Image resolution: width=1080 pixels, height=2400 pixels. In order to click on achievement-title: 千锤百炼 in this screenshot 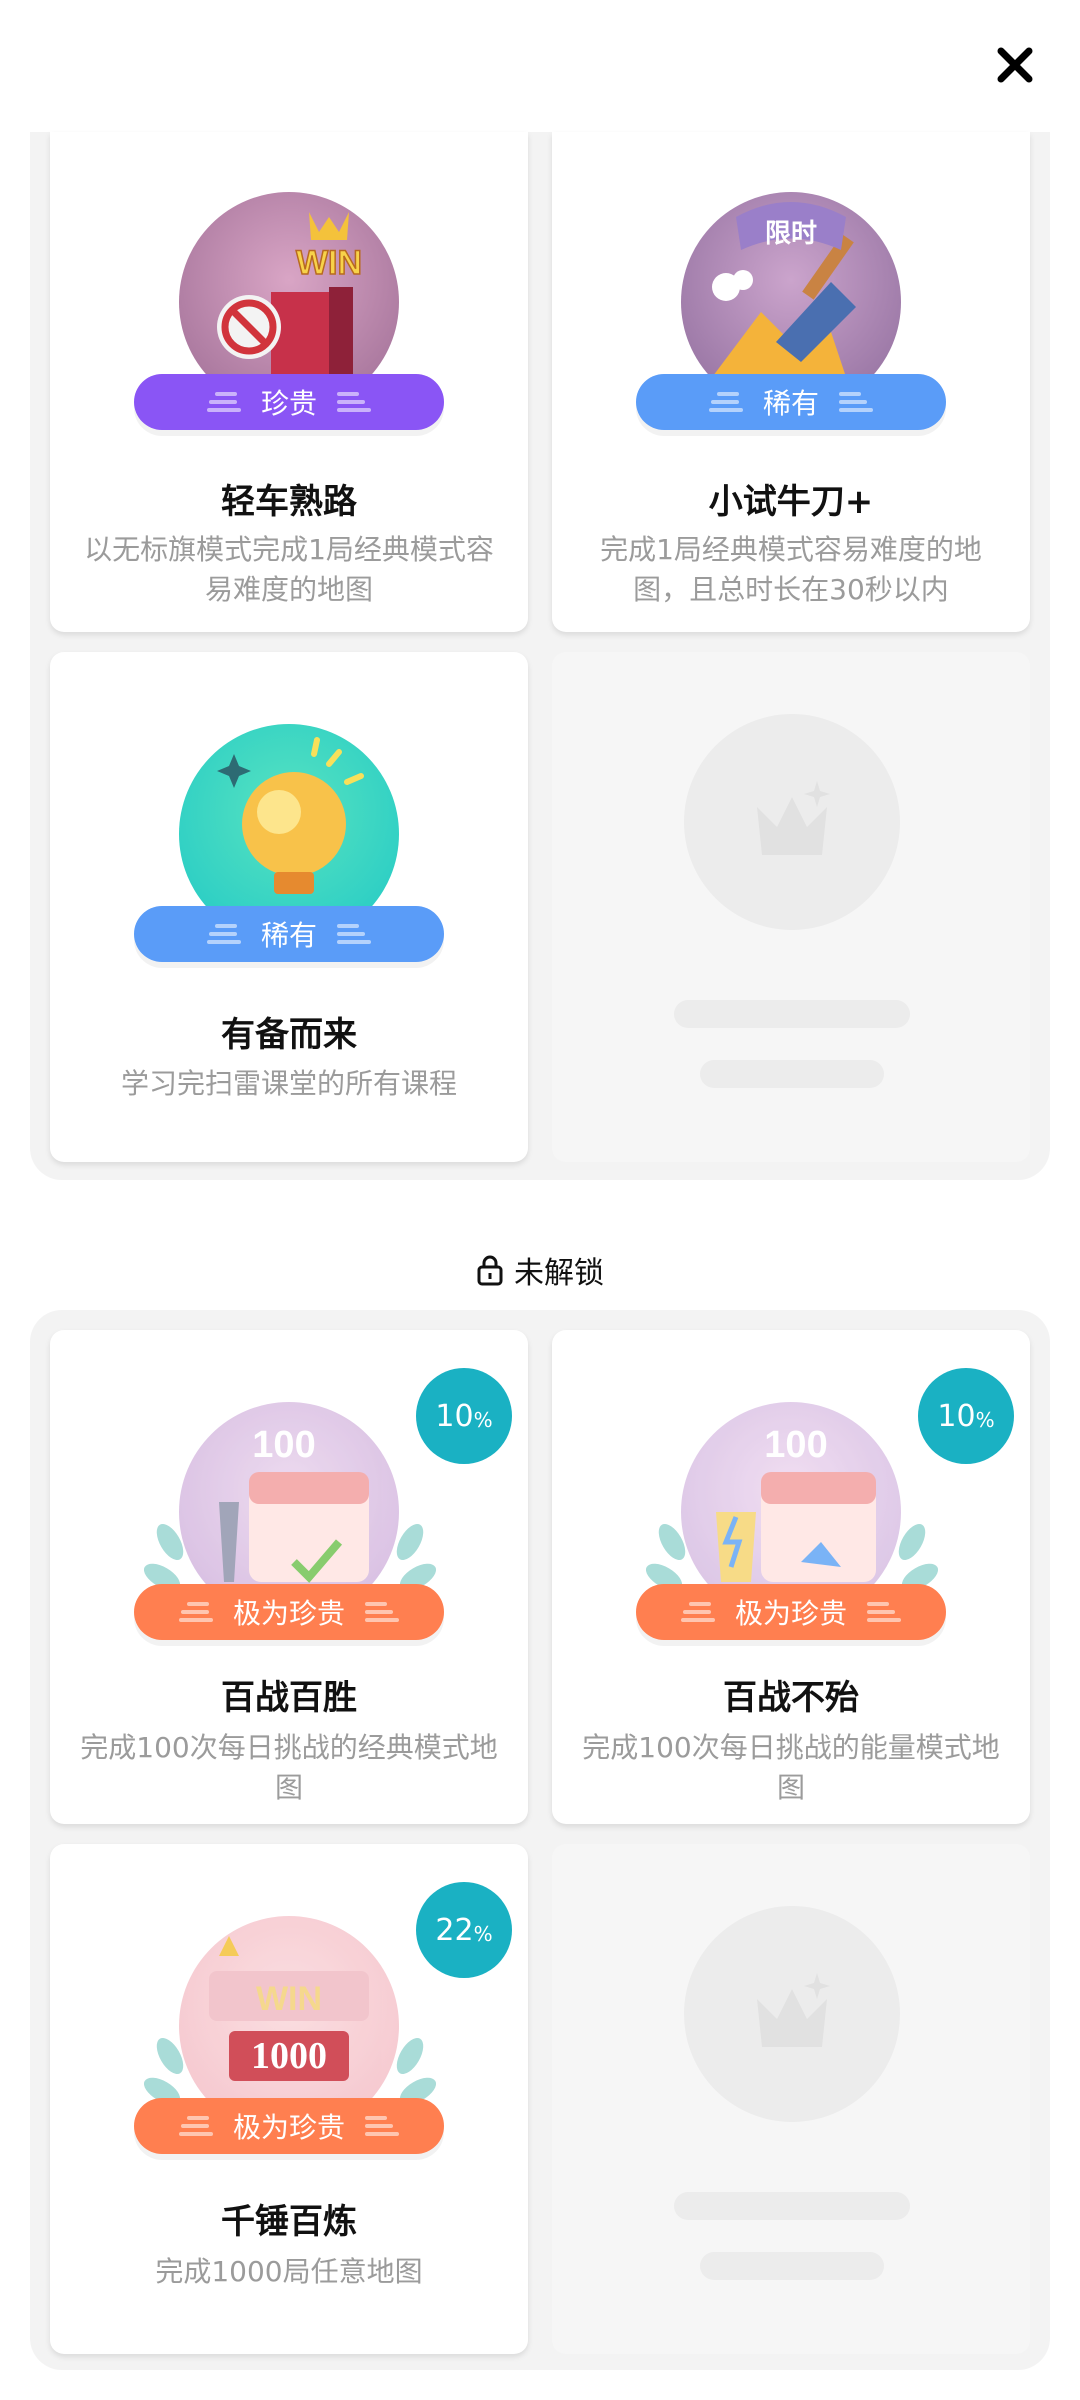, I will do `click(289, 2222)`.